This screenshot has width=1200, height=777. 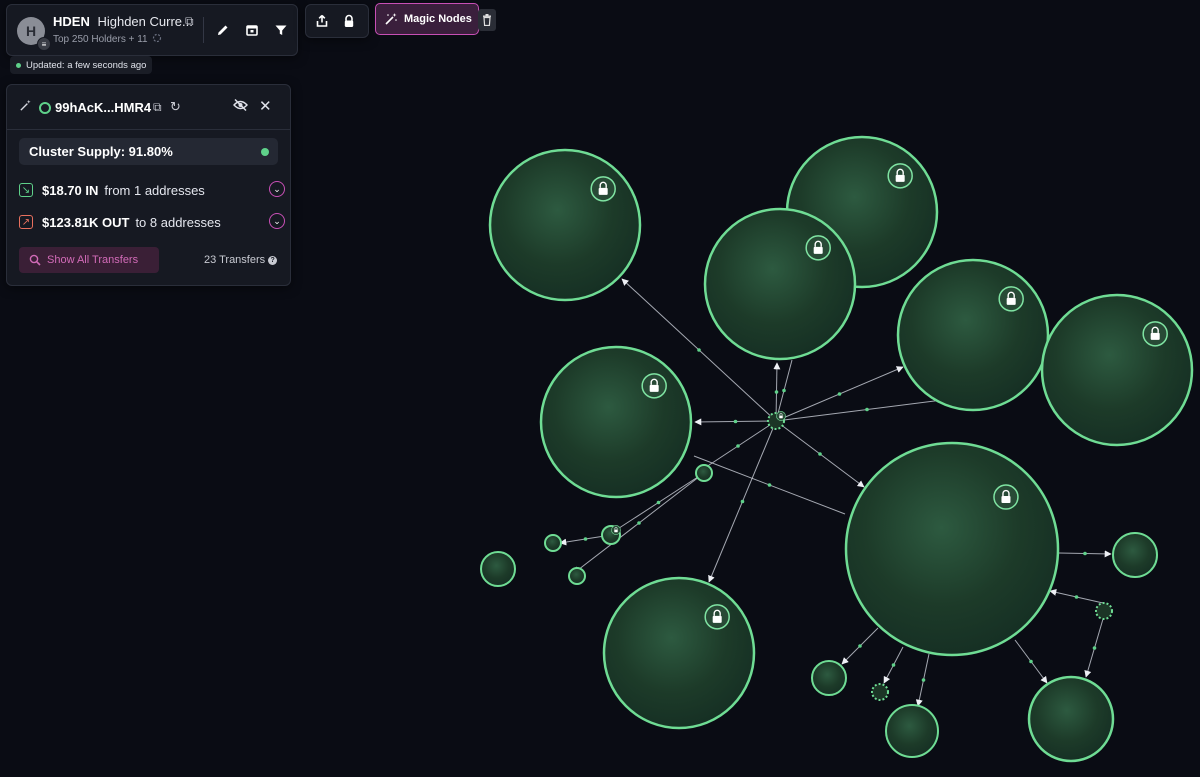 I want to click on search-icon, so click(x=35, y=260).